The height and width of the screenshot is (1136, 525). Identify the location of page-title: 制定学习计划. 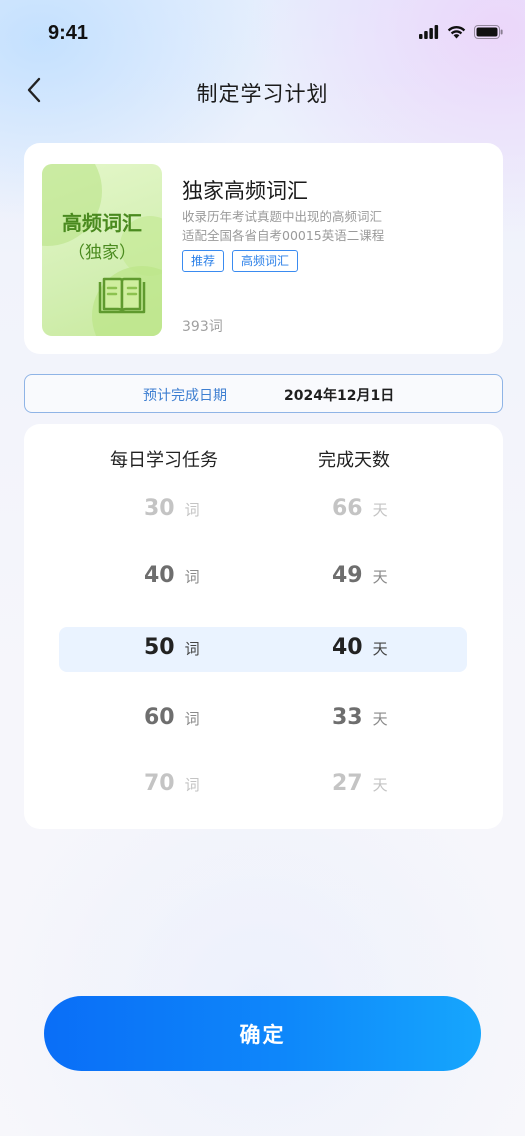
(262, 94).